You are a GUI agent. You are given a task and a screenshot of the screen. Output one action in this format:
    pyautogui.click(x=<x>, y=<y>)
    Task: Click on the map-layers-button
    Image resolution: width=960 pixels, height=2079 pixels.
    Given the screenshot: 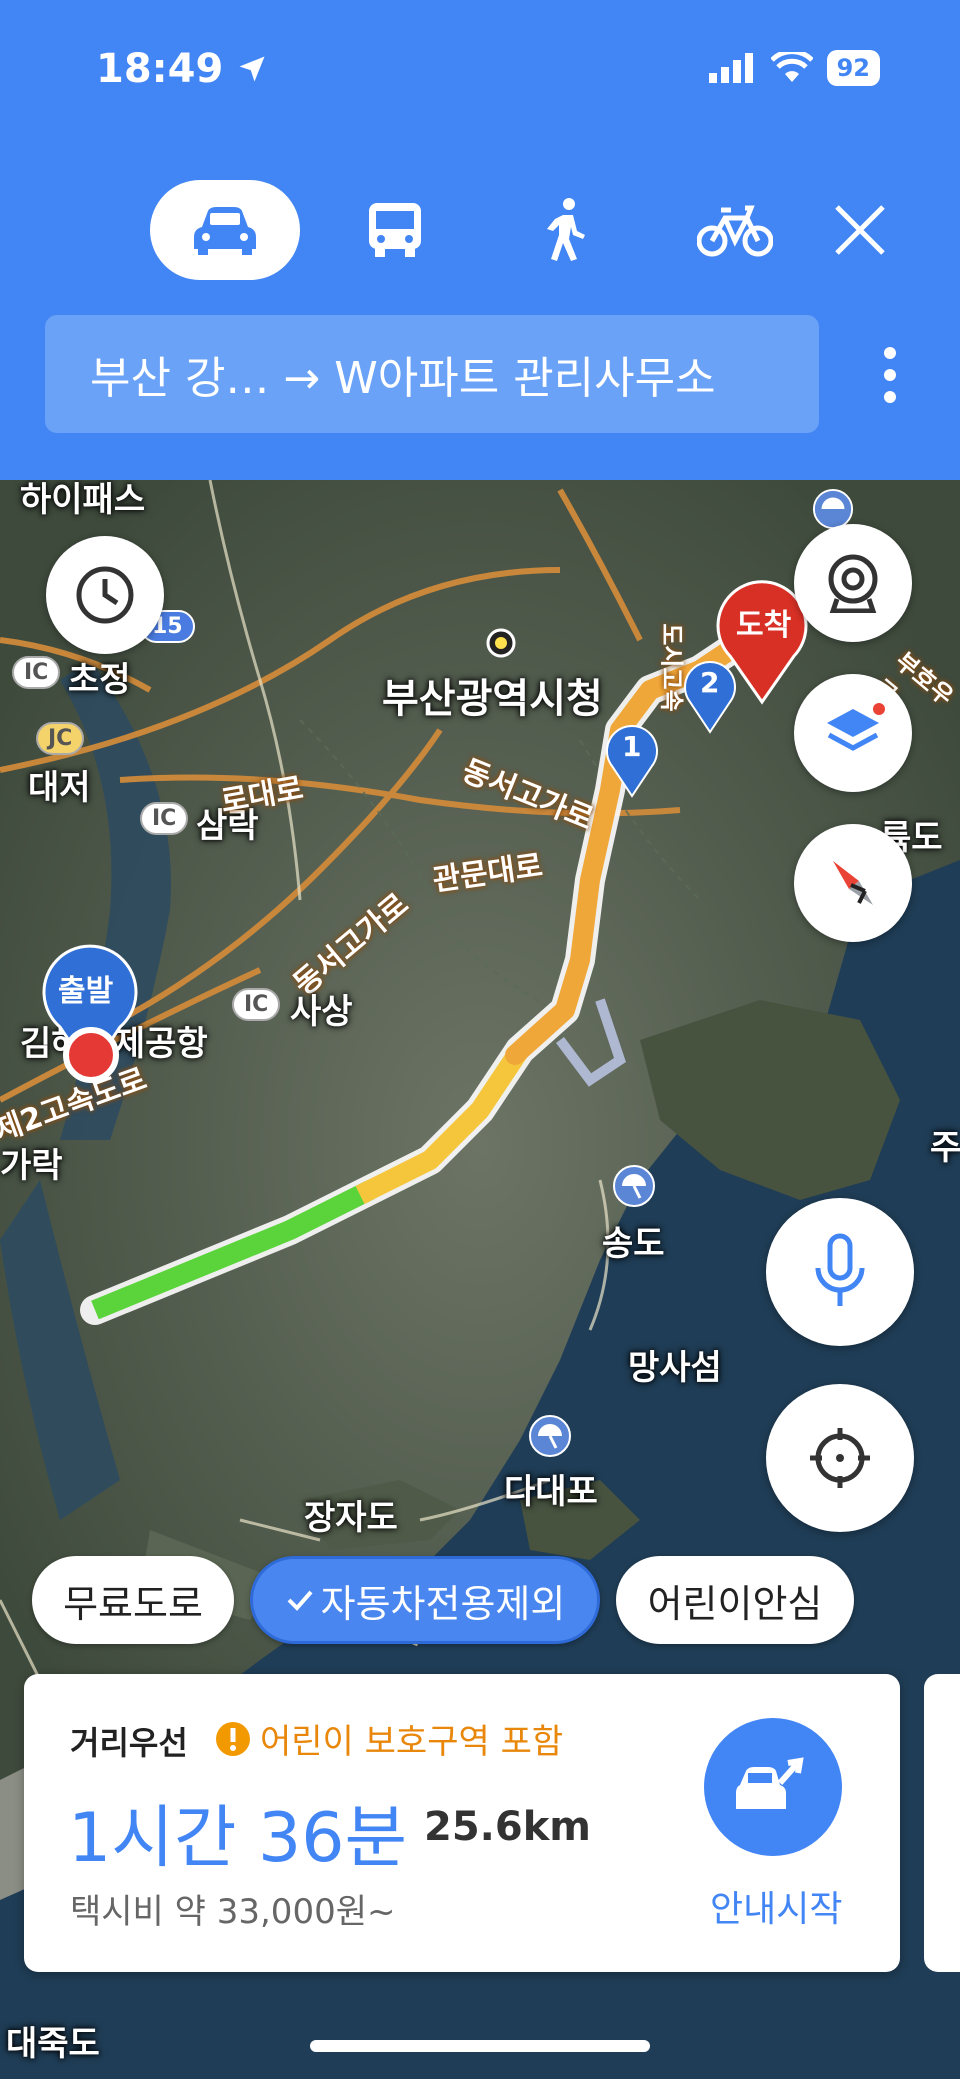 What is the action you would take?
    pyautogui.click(x=853, y=733)
    